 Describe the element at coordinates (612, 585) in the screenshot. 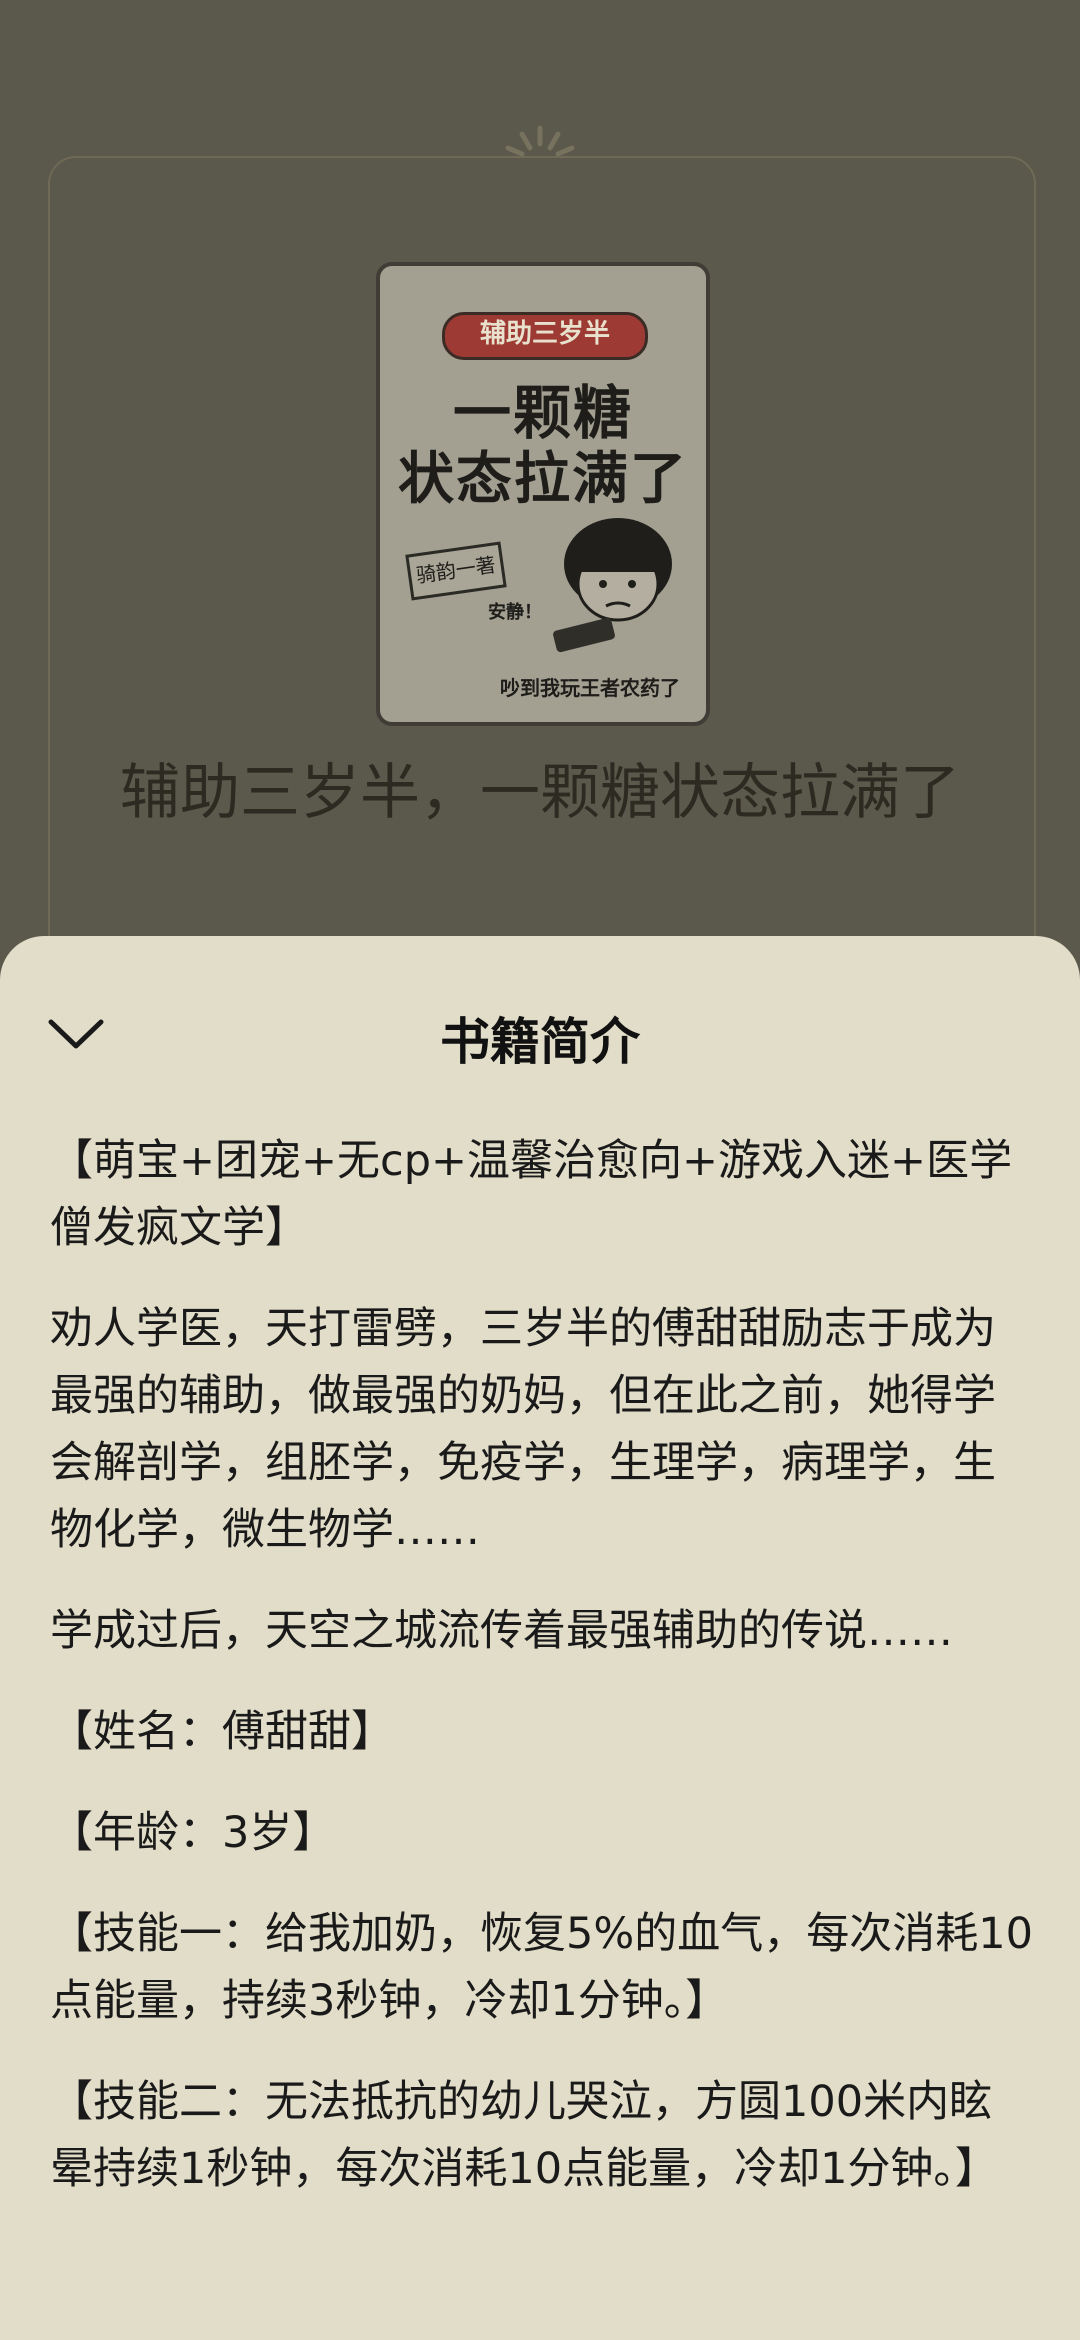

I see `cartoon-face-icon` at that location.